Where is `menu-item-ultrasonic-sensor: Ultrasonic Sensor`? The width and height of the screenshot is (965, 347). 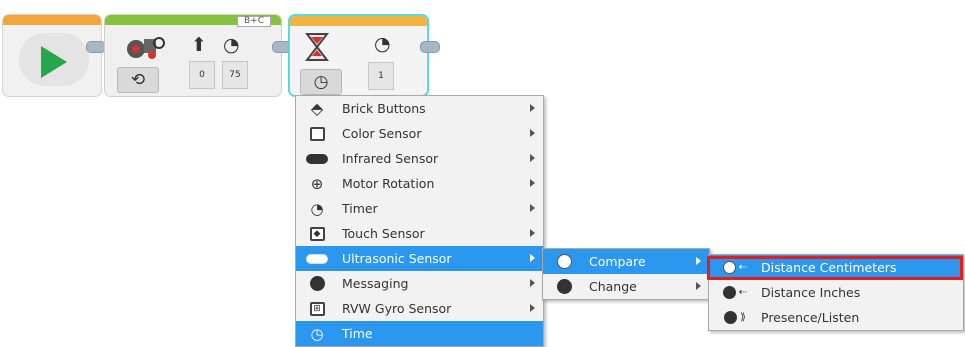 menu-item-ultrasonic-sensor: Ultrasonic Sensor is located at coordinates (419, 258).